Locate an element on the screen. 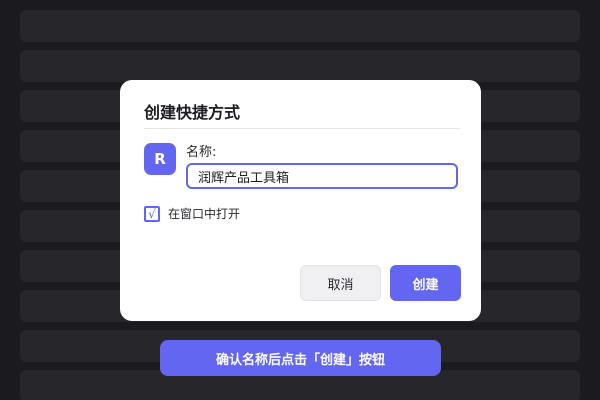 The height and width of the screenshot is (400, 600). open-in-window-option: √ 在窗口中打开 is located at coordinates (192, 213).